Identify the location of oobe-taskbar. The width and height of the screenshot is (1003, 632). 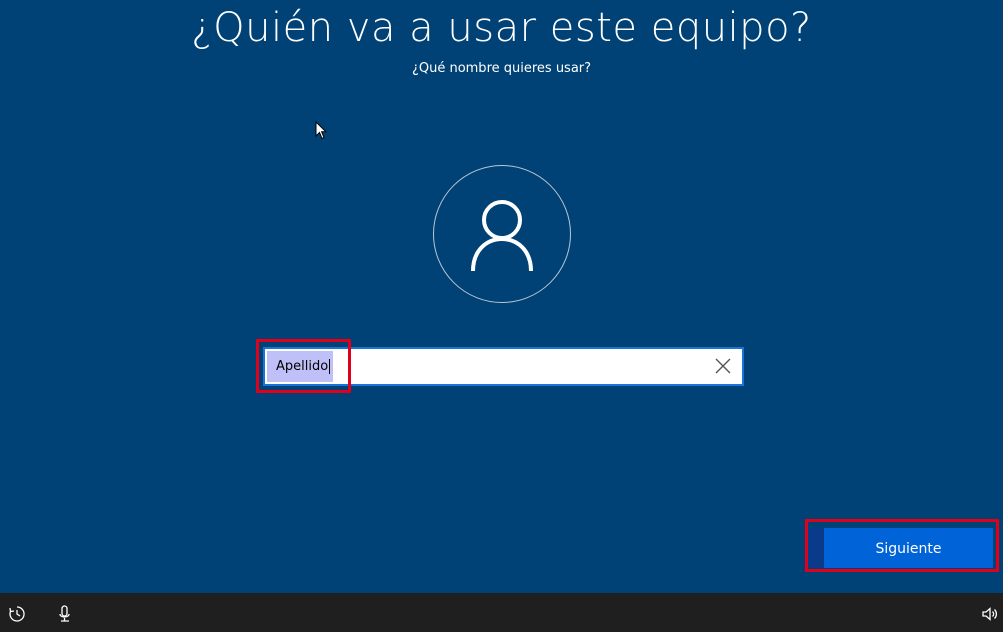
(501, 612).